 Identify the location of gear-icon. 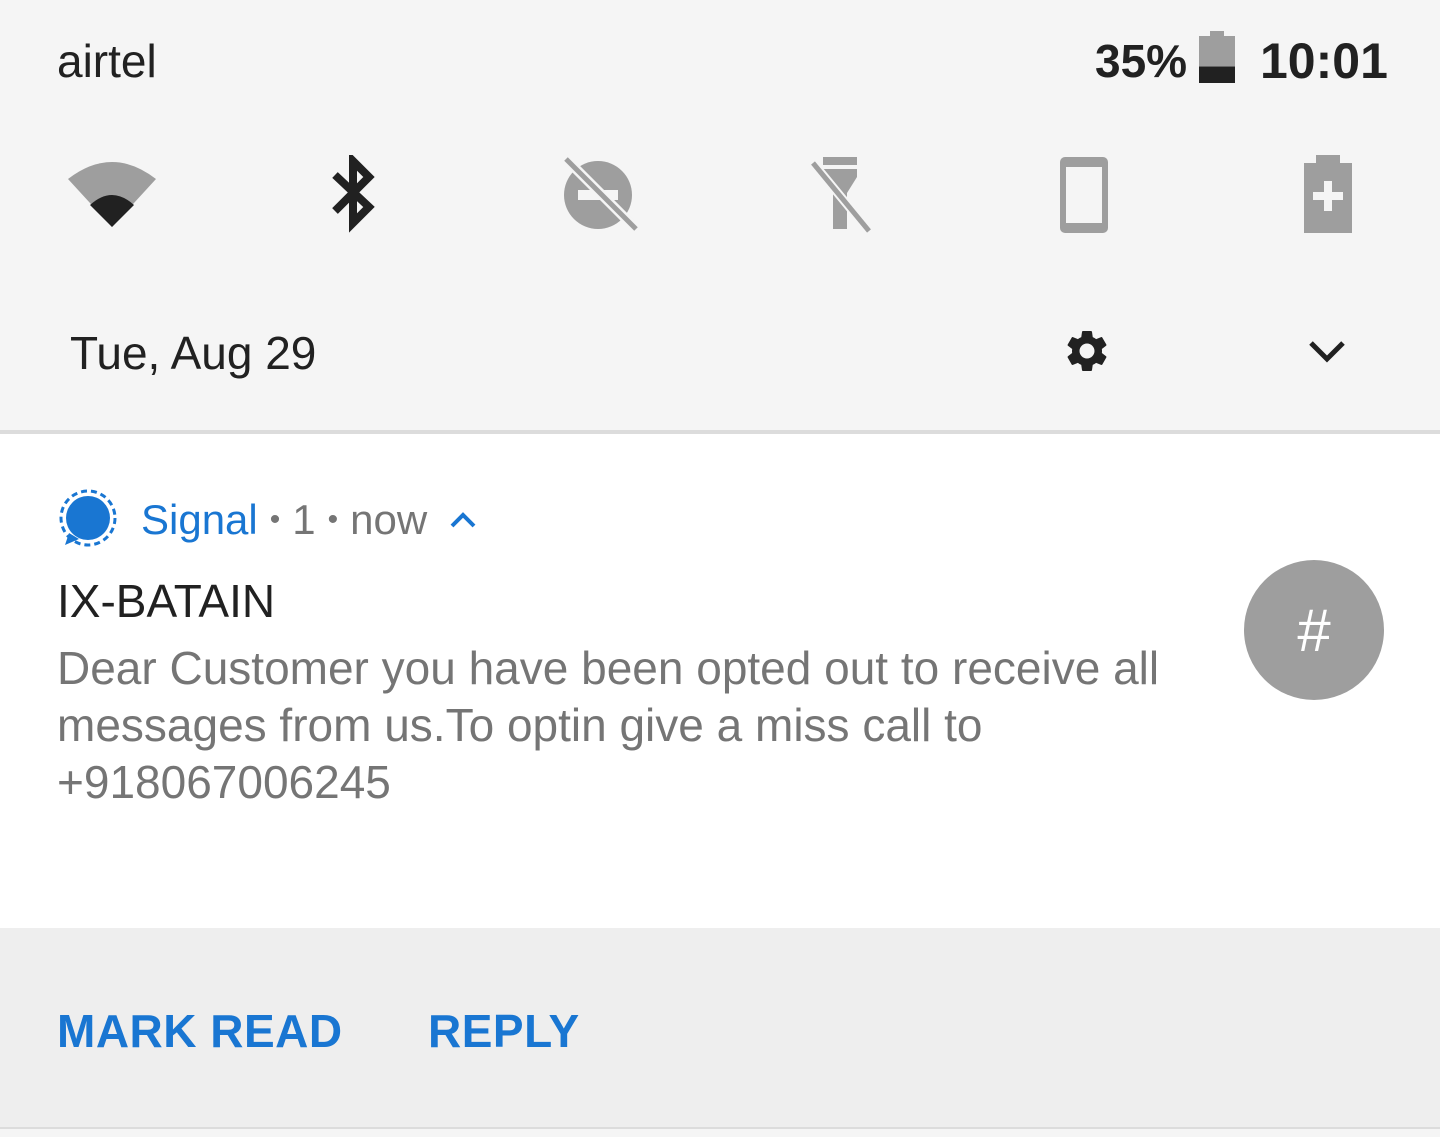
(1087, 351).